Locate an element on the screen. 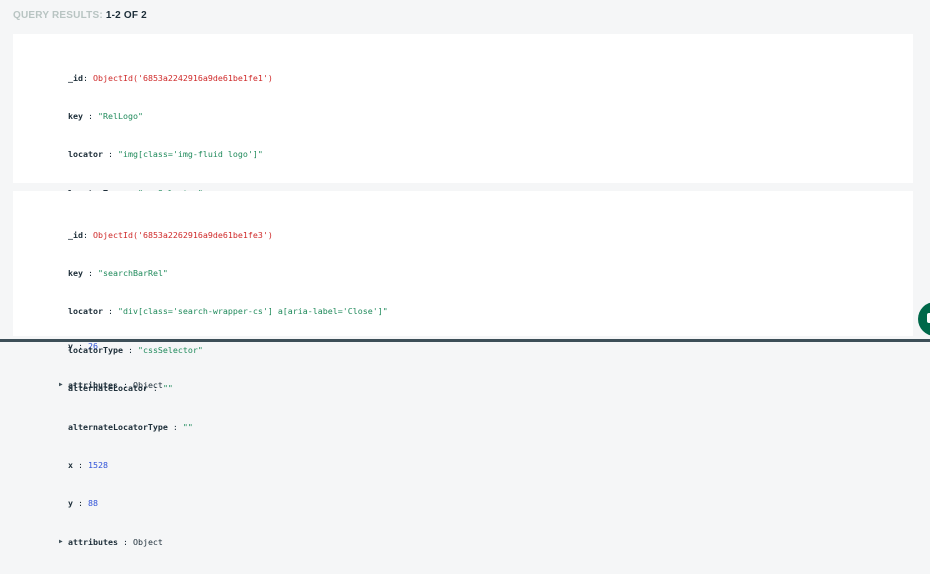  locator-value: "img[class='img-fluid logo']" is located at coordinates (190, 154).